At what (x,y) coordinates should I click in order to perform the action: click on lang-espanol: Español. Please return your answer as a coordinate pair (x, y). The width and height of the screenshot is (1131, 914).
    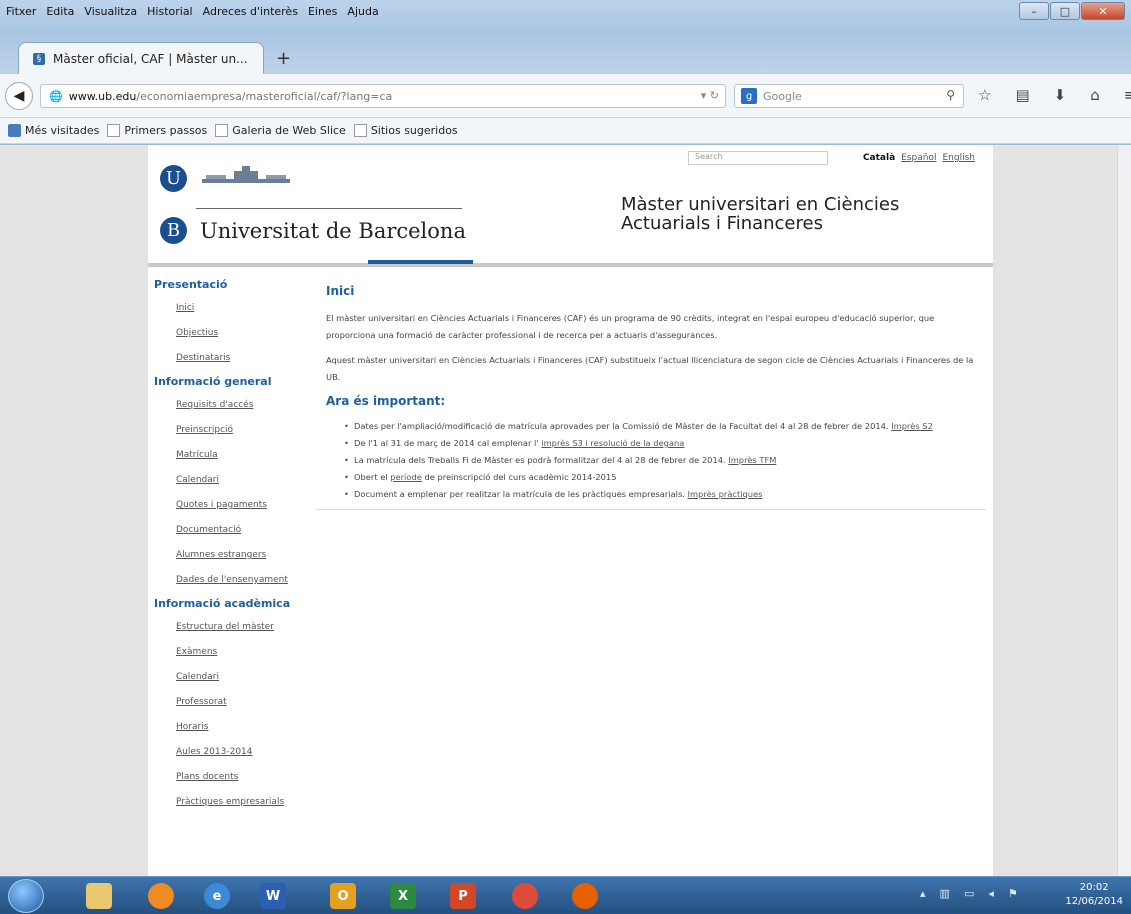
    Looking at the image, I should click on (918, 158).